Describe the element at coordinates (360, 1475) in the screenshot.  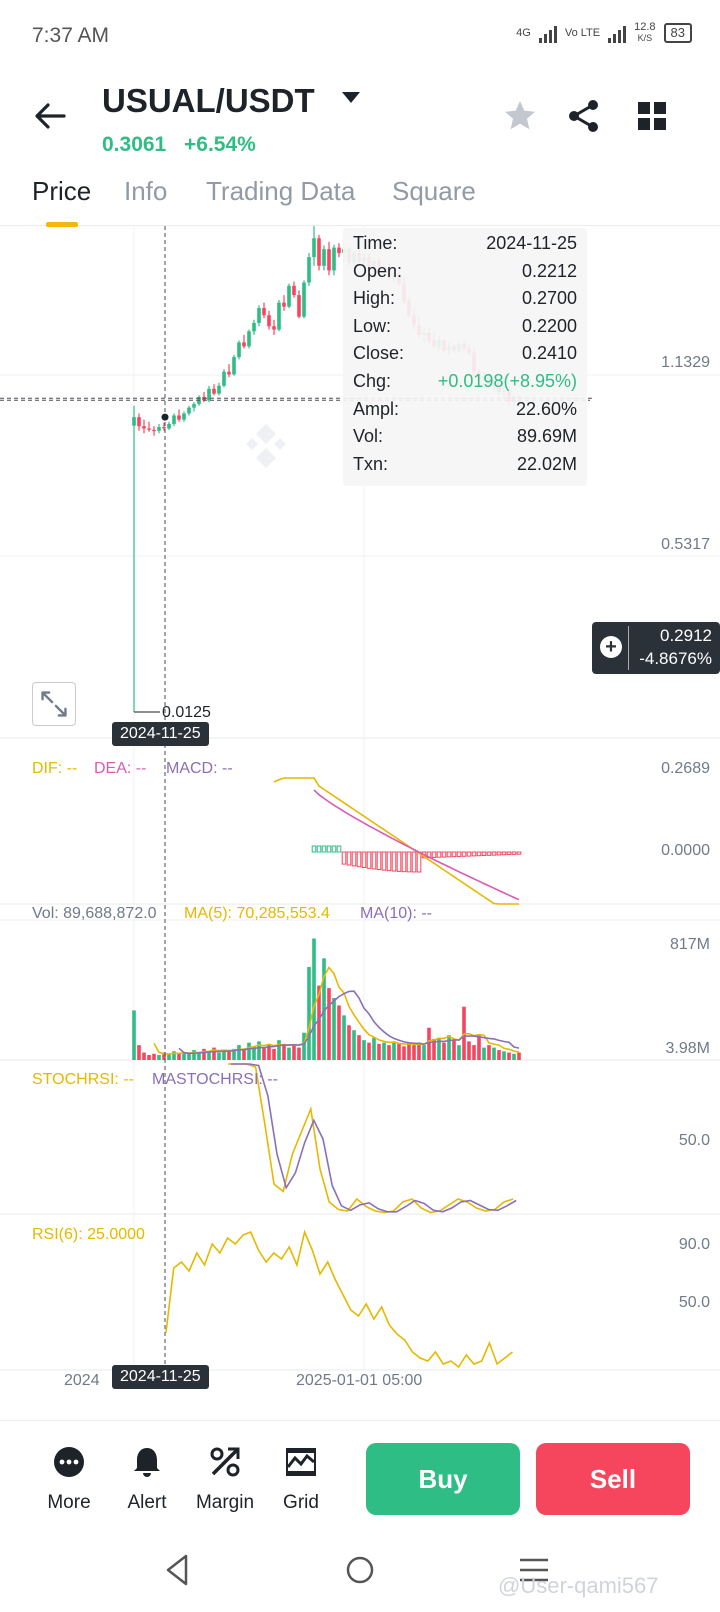
I see `bottom-action-bar: More Alert Margin Grid Buy Sell` at that location.